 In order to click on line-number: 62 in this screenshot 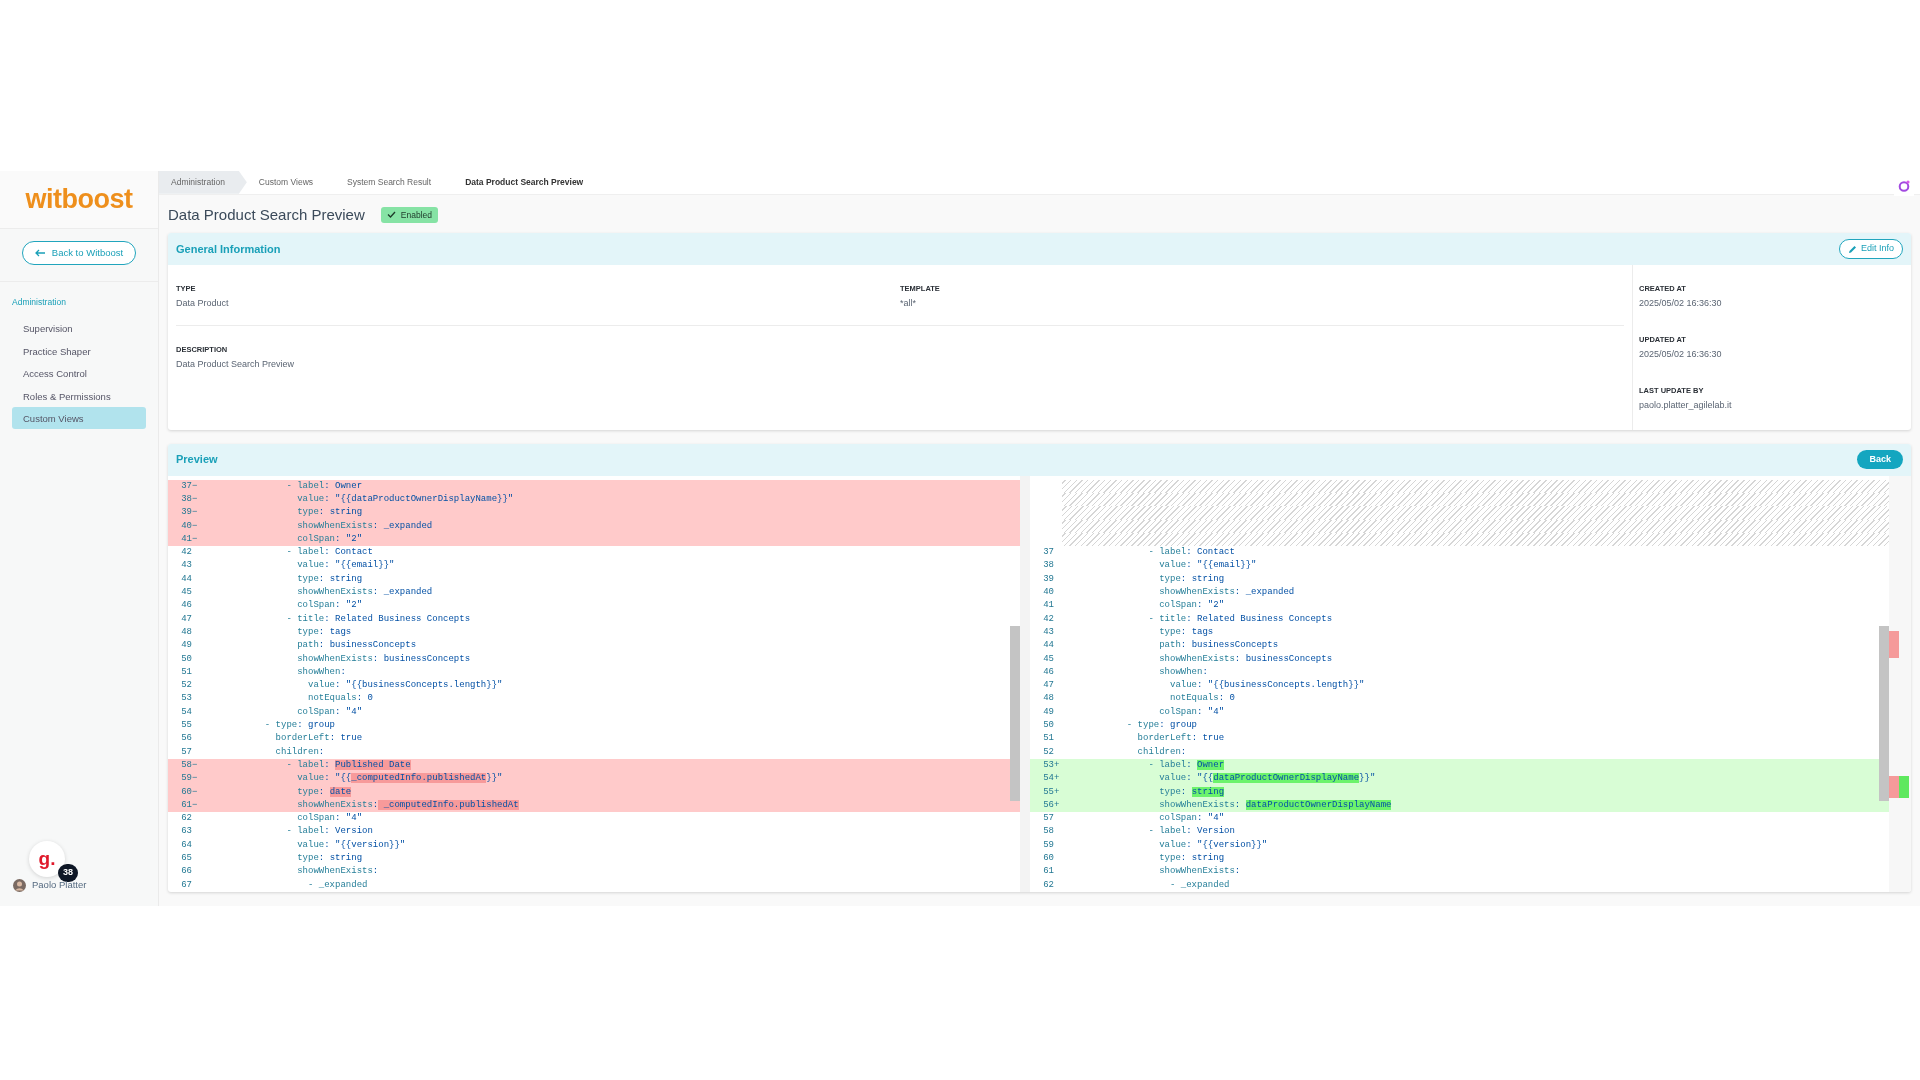, I will do `click(186, 819)`.